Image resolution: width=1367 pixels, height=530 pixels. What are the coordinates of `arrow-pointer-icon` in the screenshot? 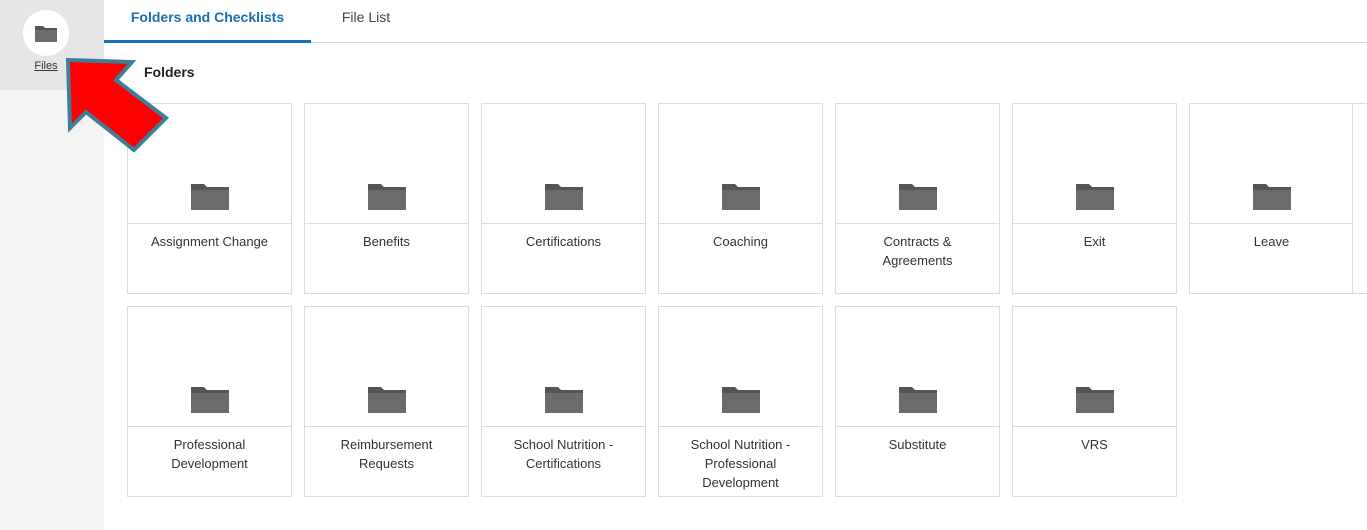 It's located at (117, 105).